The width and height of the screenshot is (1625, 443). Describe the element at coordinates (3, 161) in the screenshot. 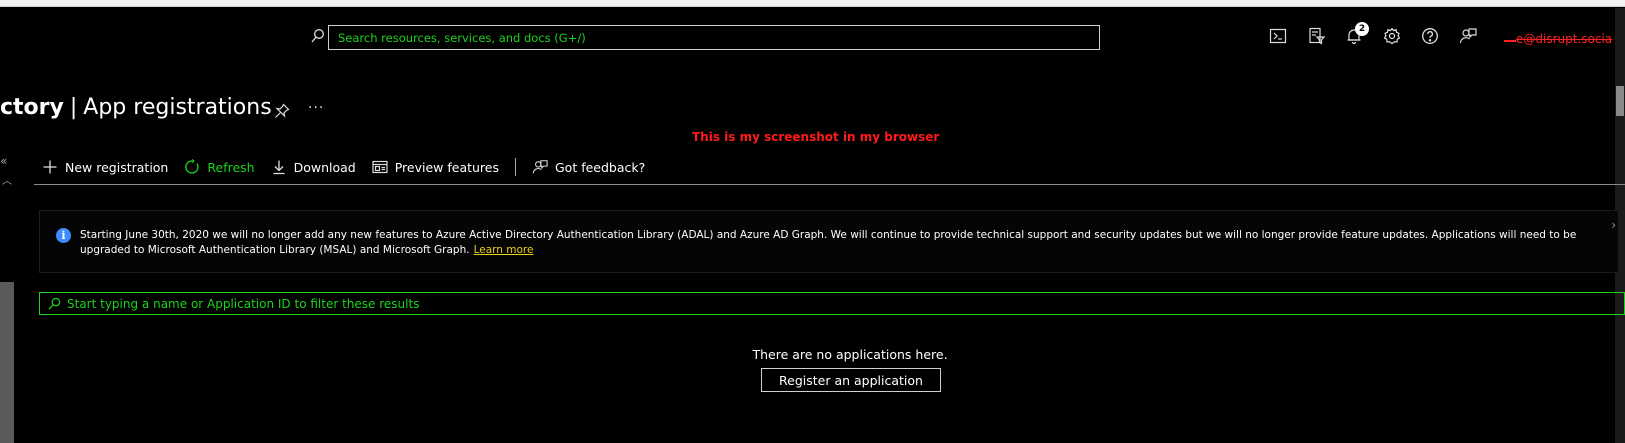

I see `collapse-sidebar-icon: «` at that location.